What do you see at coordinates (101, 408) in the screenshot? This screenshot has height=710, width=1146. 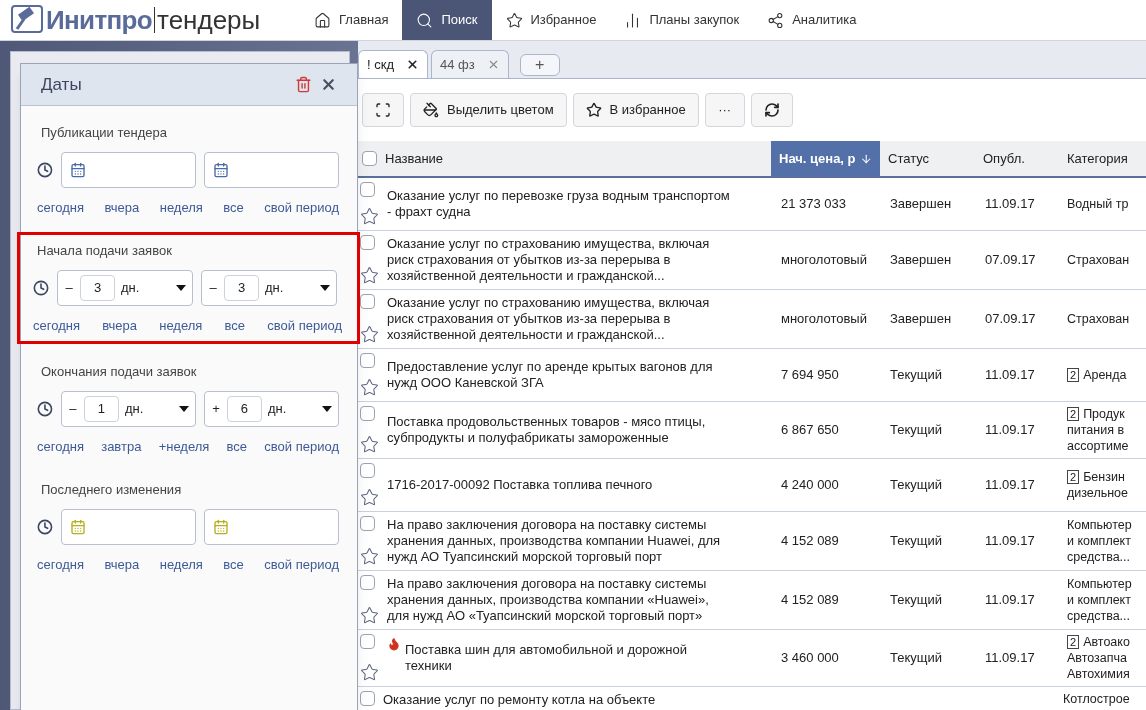 I see `day-count-field: 1` at bounding box center [101, 408].